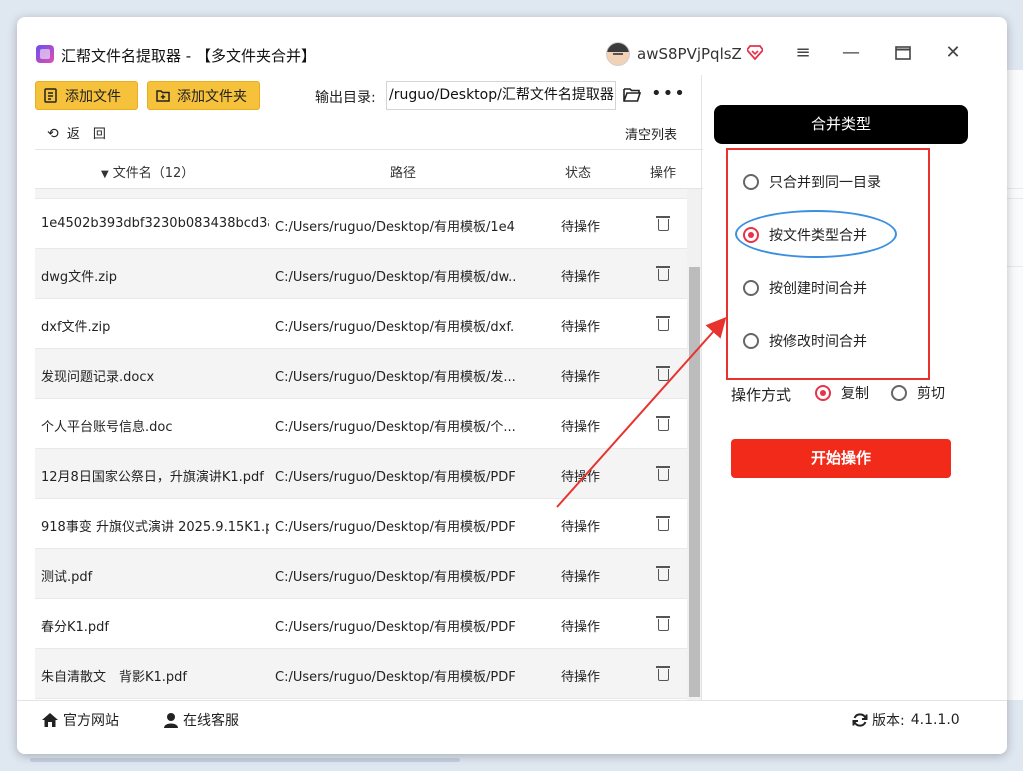 The image size is (1023, 771). I want to click on clear-list-button: 清空列表, so click(651, 133).